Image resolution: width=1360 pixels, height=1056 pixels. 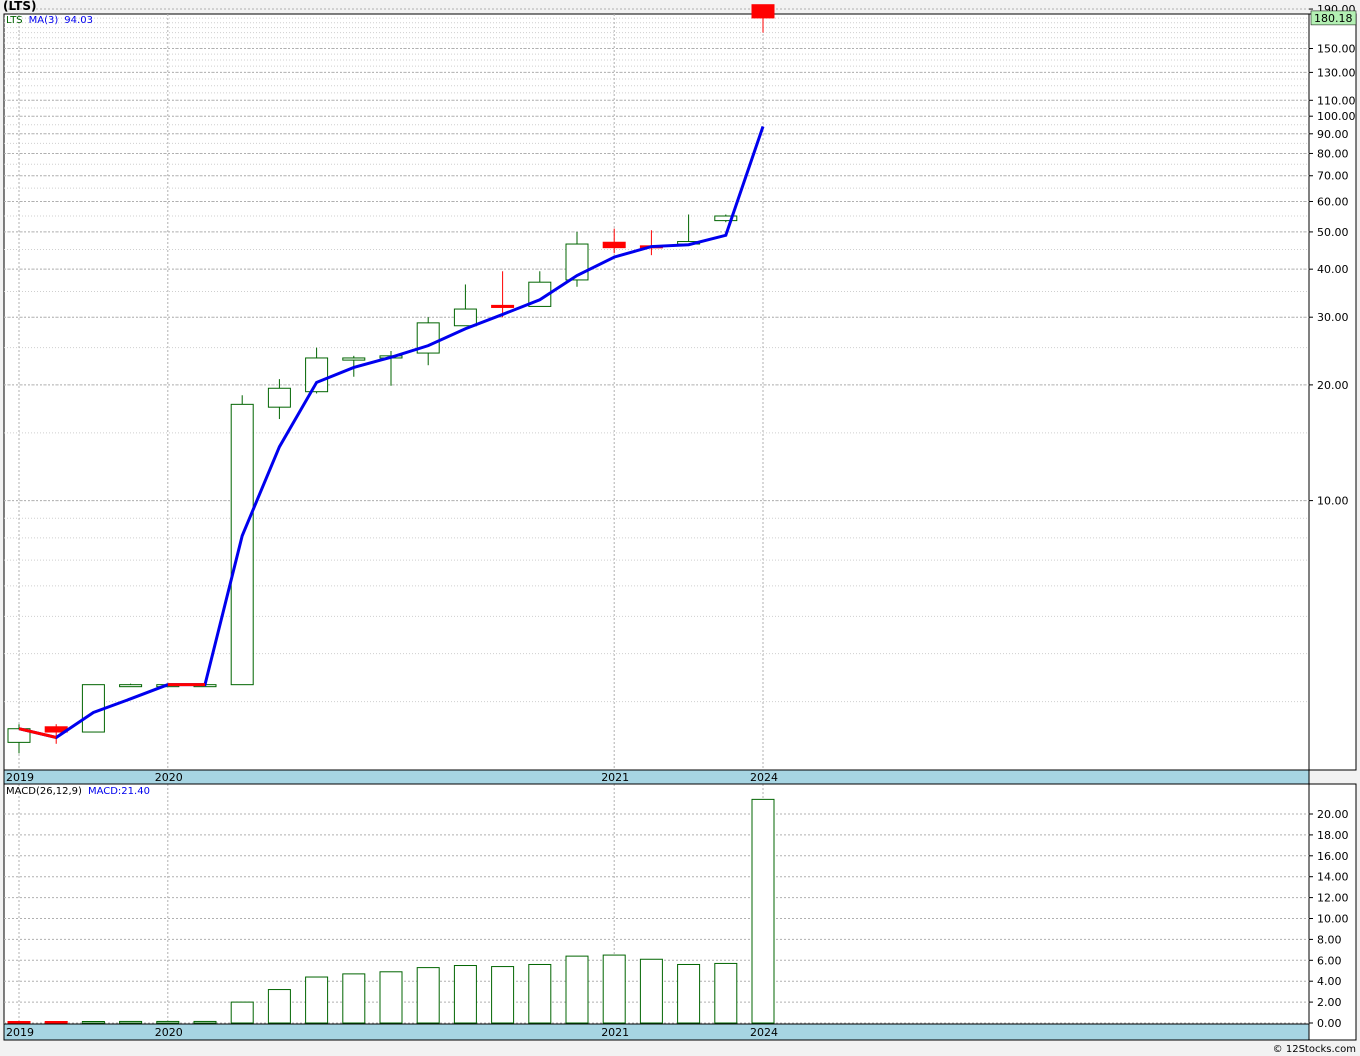 I want to click on price-tick-label: 80.00, so click(x=1333, y=153).